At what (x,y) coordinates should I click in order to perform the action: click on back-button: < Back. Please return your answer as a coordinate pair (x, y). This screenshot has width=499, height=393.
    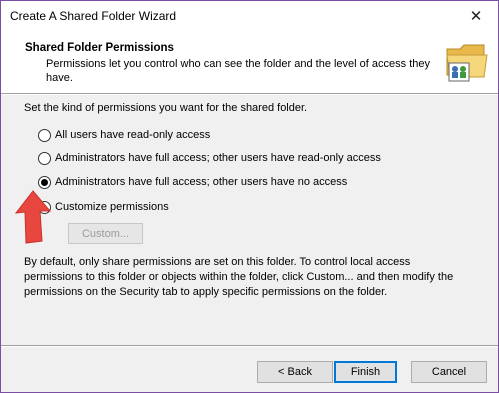
    Looking at the image, I should click on (295, 372).